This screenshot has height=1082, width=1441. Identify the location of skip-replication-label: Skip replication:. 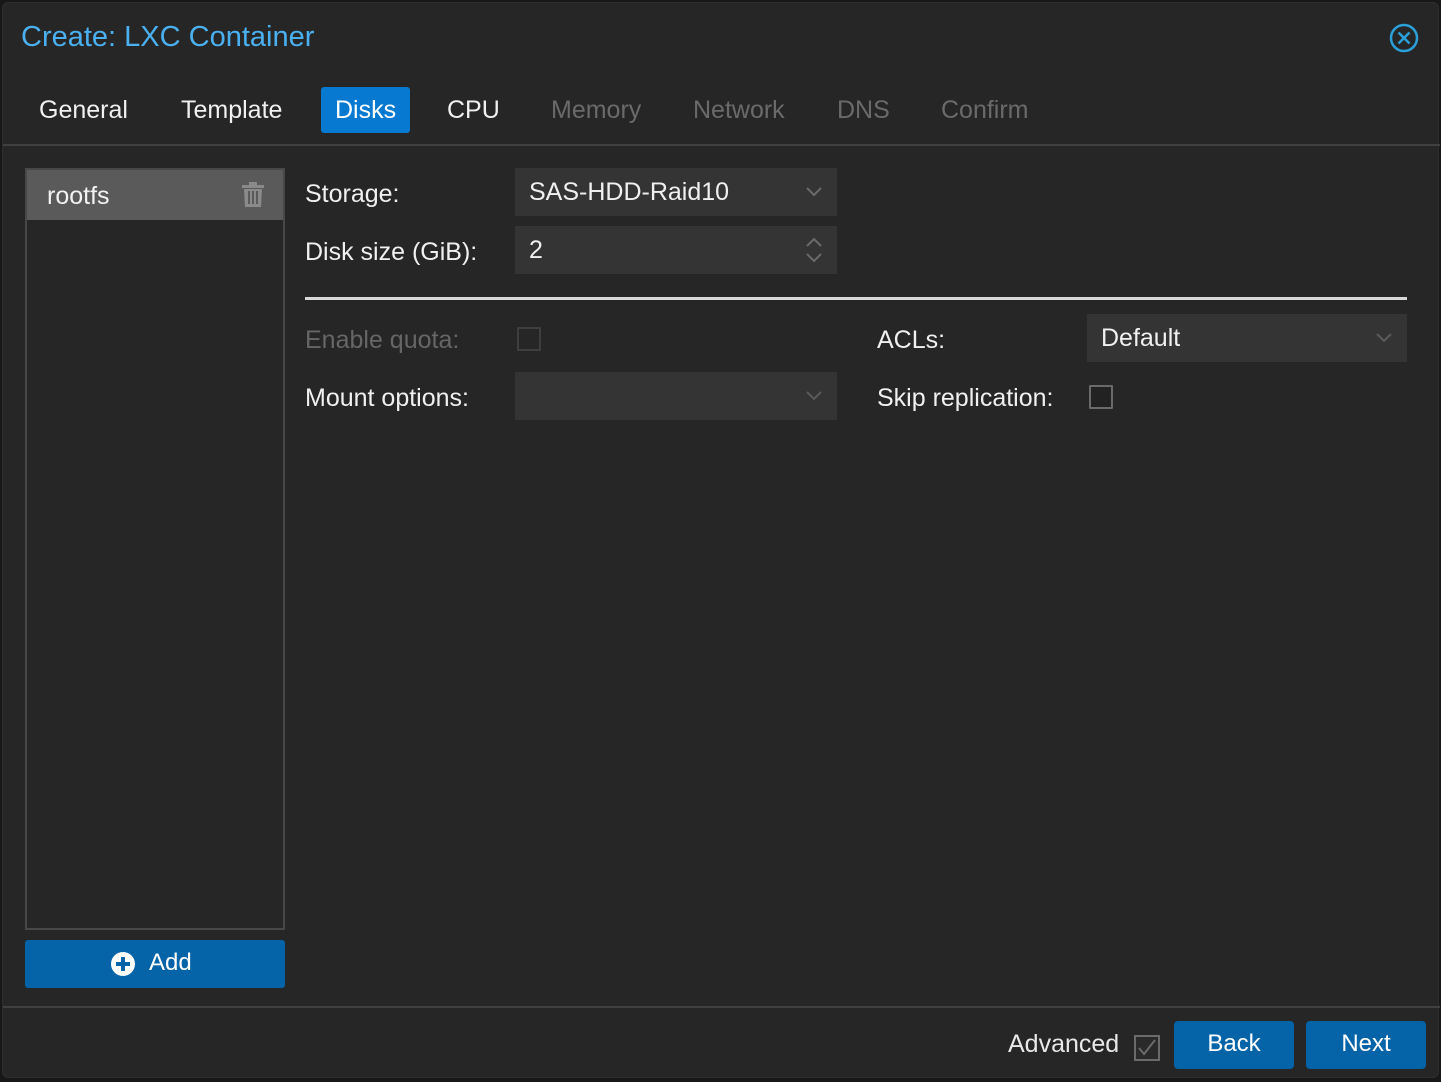
(965, 398).